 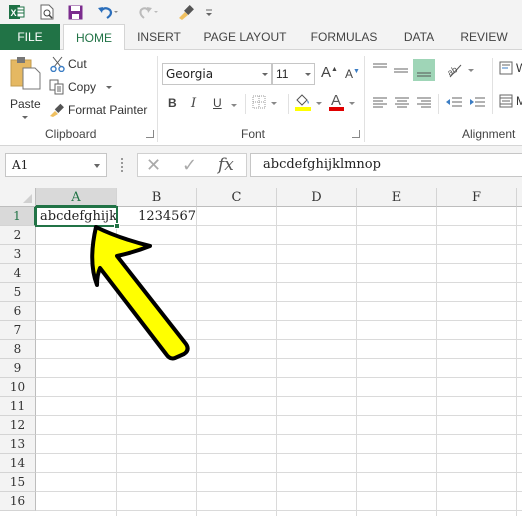 What do you see at coordinates (282, 74) in the screenshot?
I see `font-size-value: 11` at bounding box center [282, 74].